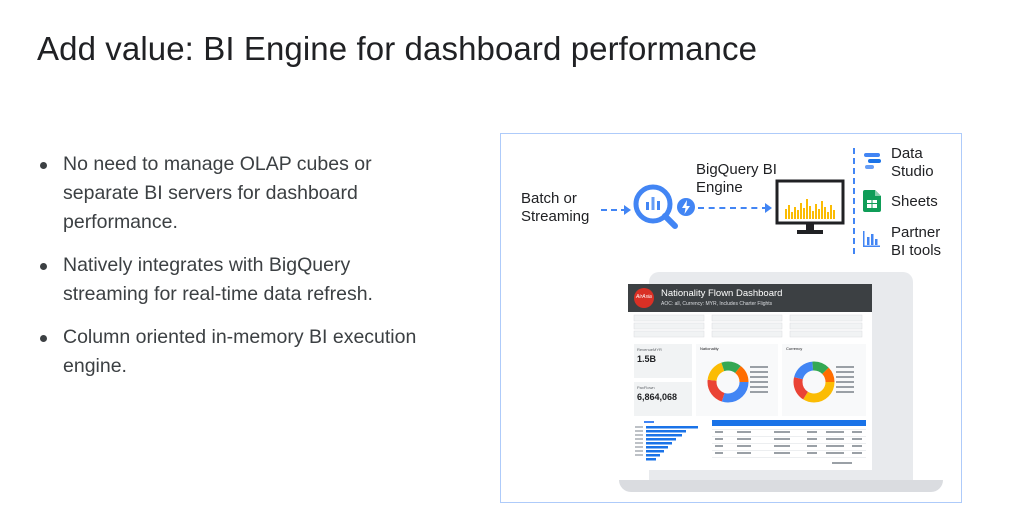 The height and width of the screenshot is (527, 1034). What do you see at coordinates (854, 201) in the screenshot?
I see `divider` at bounding box center [854, 201].